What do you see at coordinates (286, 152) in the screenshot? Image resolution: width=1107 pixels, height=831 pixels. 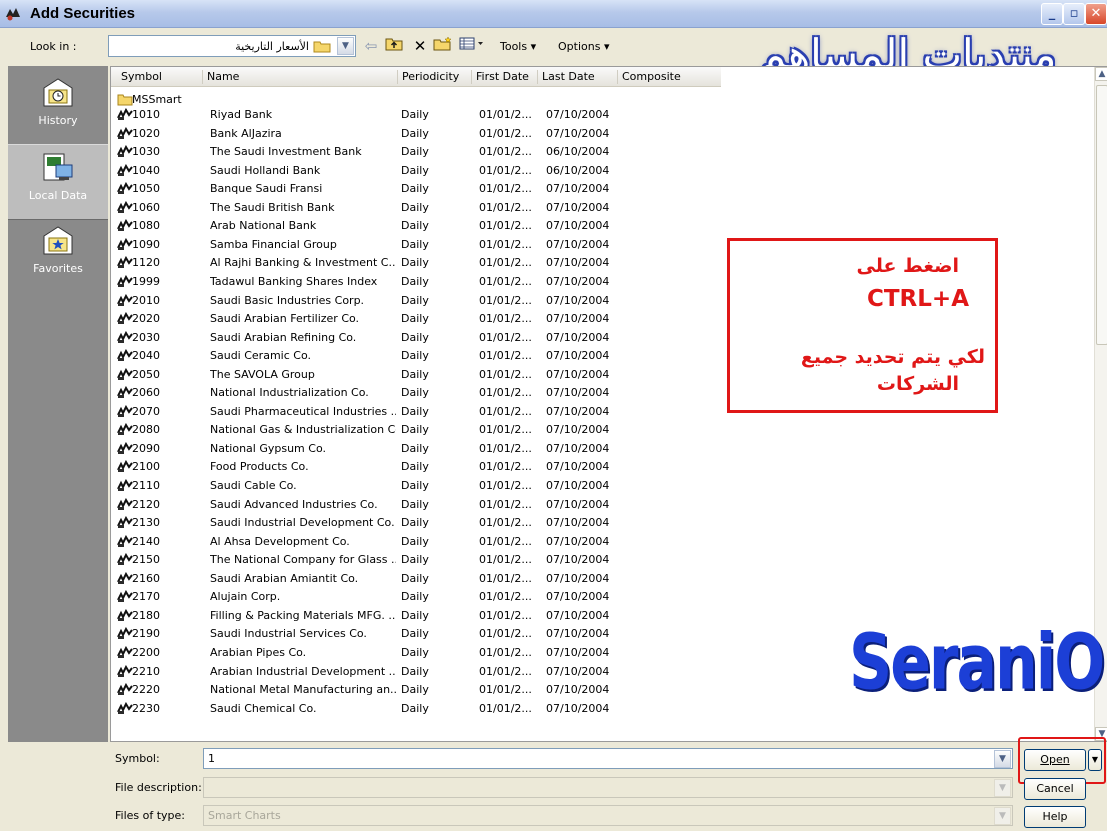 I see `cell-name: The Saudi Investment Bank` at bounding box center [286, 152].